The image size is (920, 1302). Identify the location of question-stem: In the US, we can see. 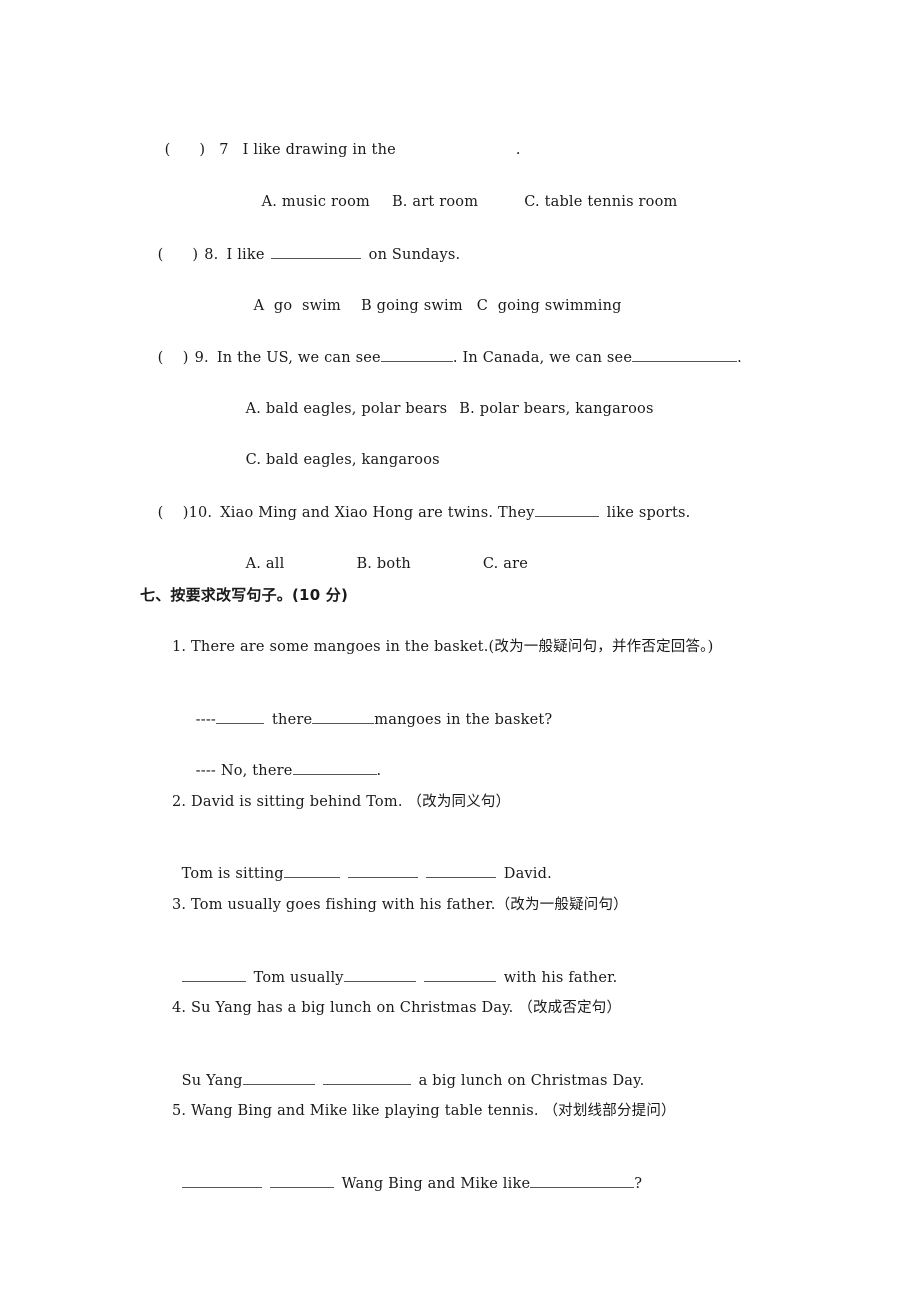
(298, 358).